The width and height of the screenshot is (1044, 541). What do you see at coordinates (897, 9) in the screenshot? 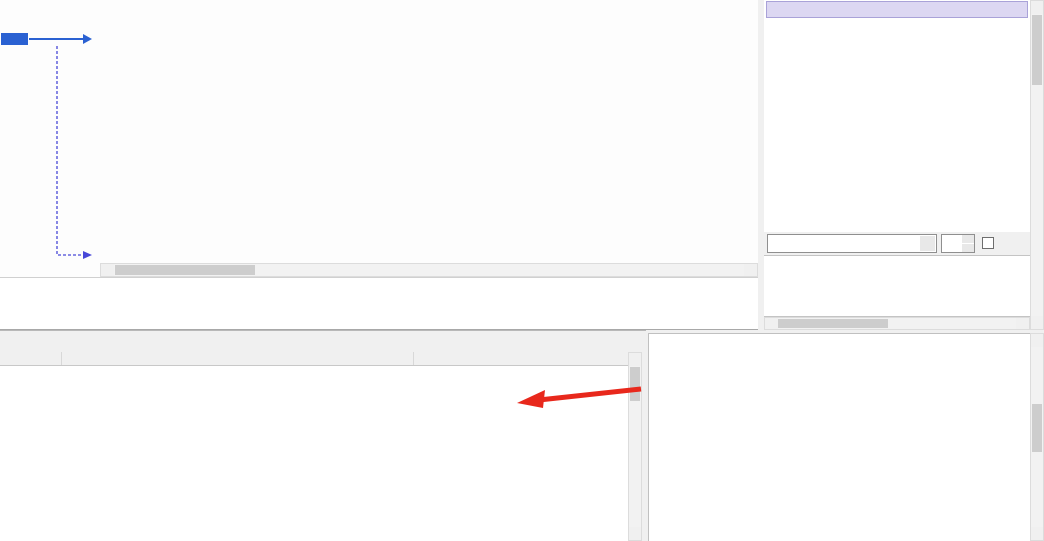
I see `hide-fpu-button` at bounding box center [897, 9].